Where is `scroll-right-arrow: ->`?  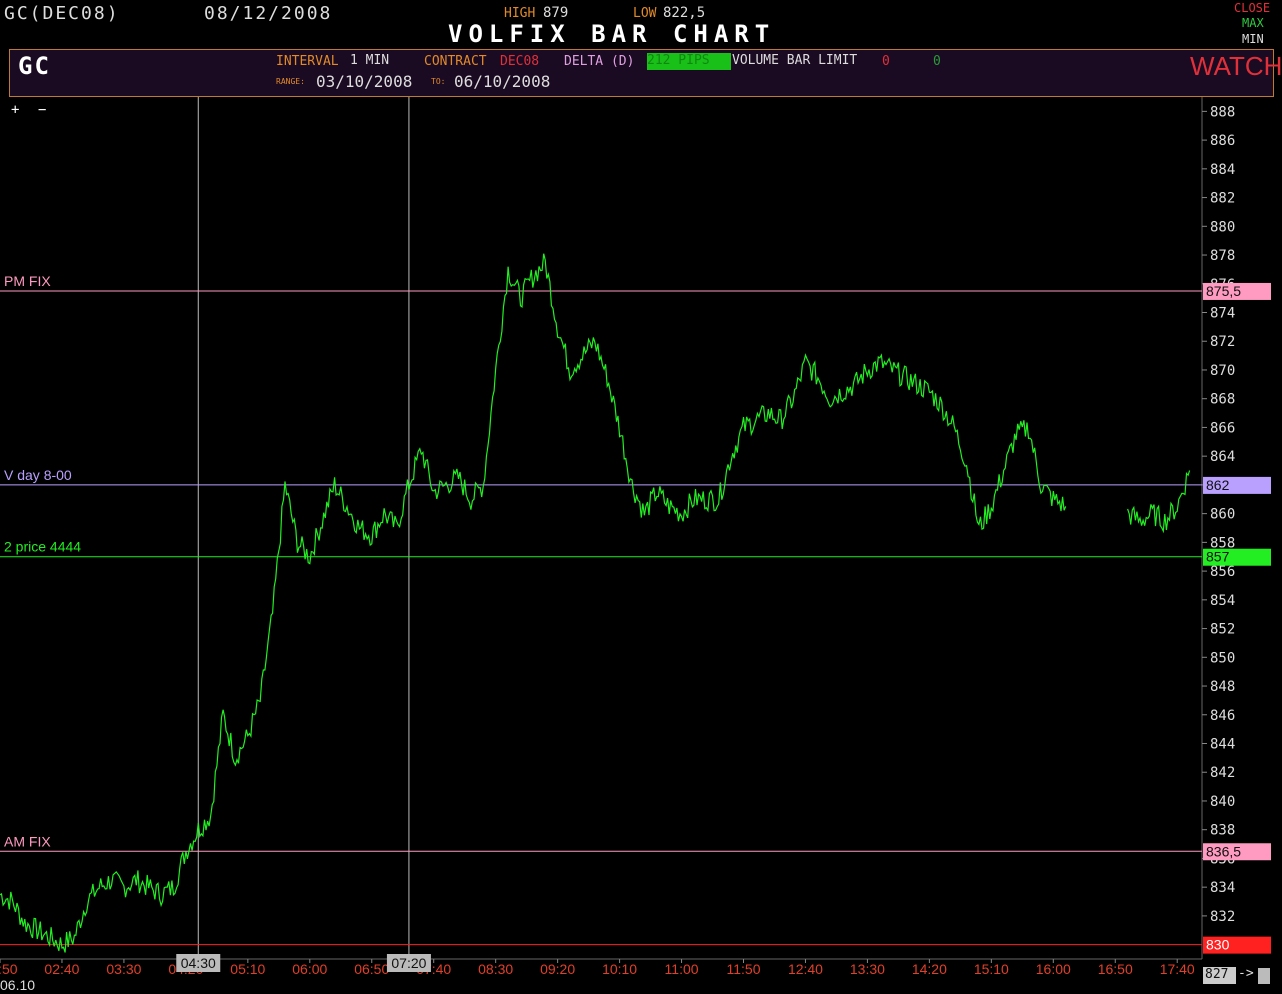 scroll-right-arrow: -> is located at coordinates (1246, 973).